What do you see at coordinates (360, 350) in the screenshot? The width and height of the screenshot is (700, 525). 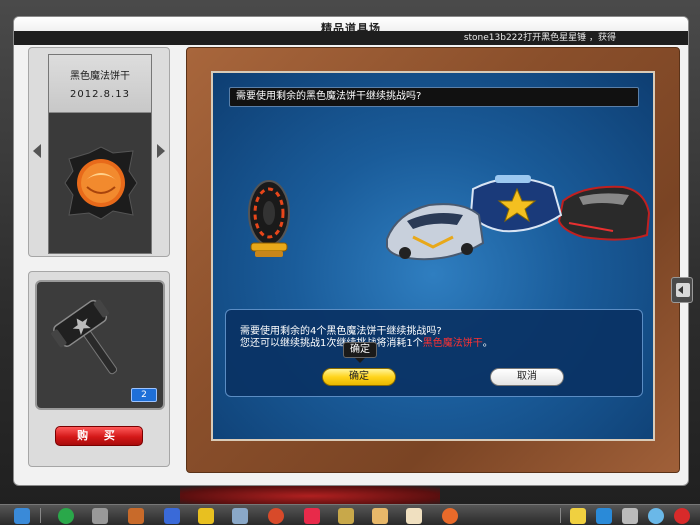 I see `confirm-tooltip: 确定` at bounding box center [360, 350].